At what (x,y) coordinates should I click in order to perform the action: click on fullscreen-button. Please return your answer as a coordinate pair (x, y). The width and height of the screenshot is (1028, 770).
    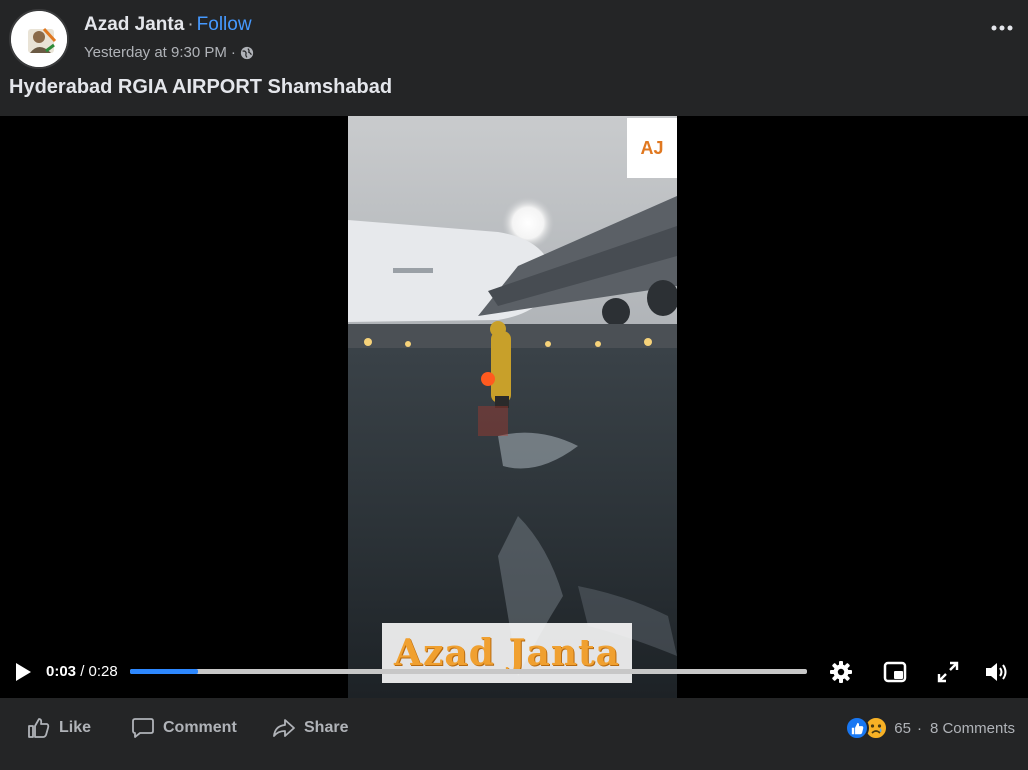
    Looking at the image, I should click on (948, 672).